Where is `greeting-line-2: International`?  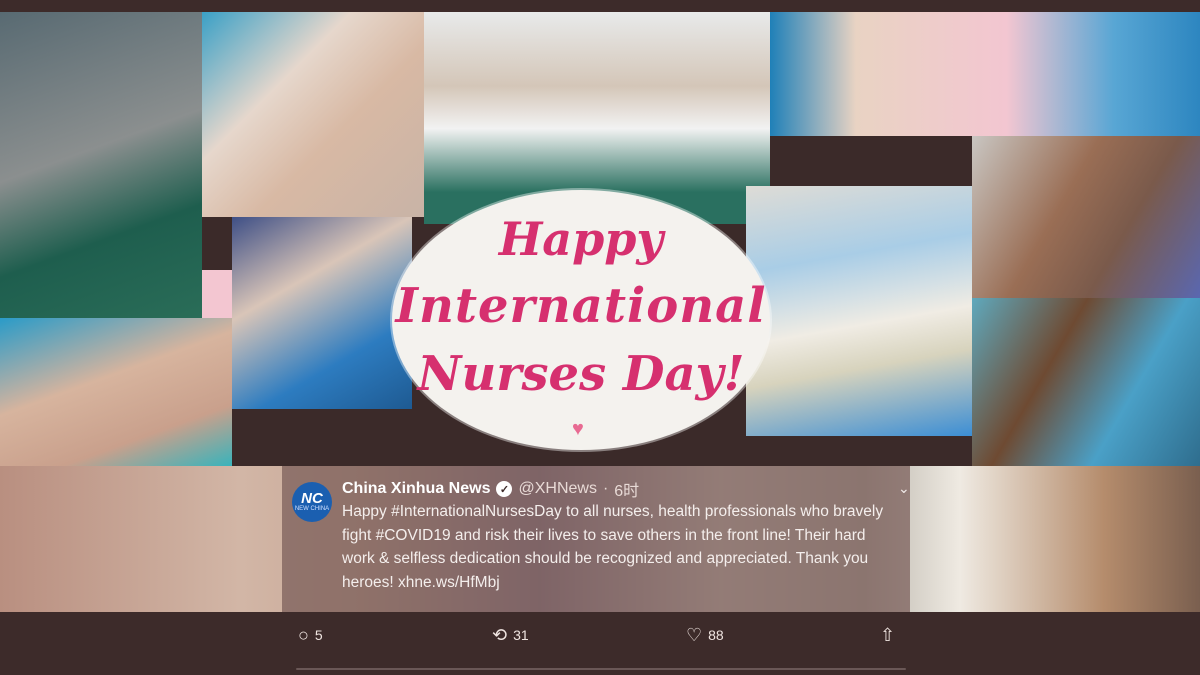 greeting-line-2: International is located at coordinates (581, 306).